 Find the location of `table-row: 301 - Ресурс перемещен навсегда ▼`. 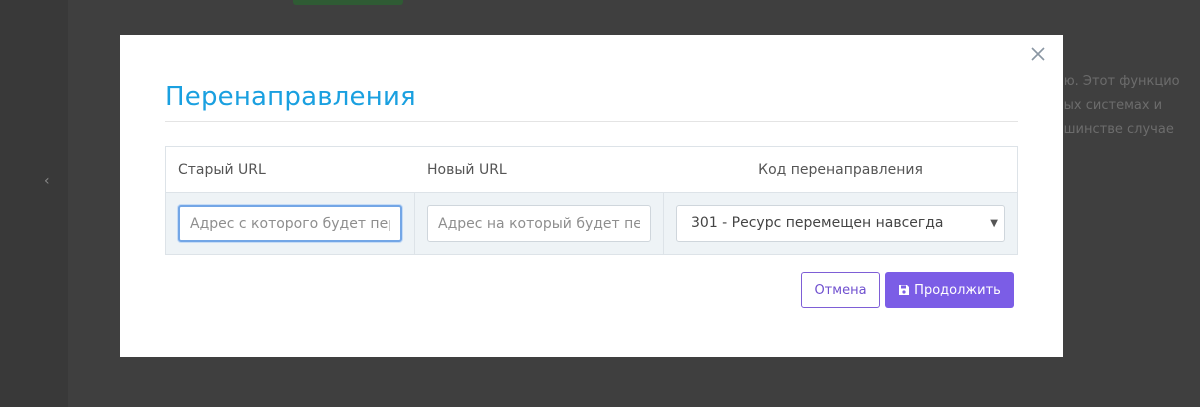

table-row: 301 - Ресурс перемещен навсегда ▼ is located at coordinates (591, 223).